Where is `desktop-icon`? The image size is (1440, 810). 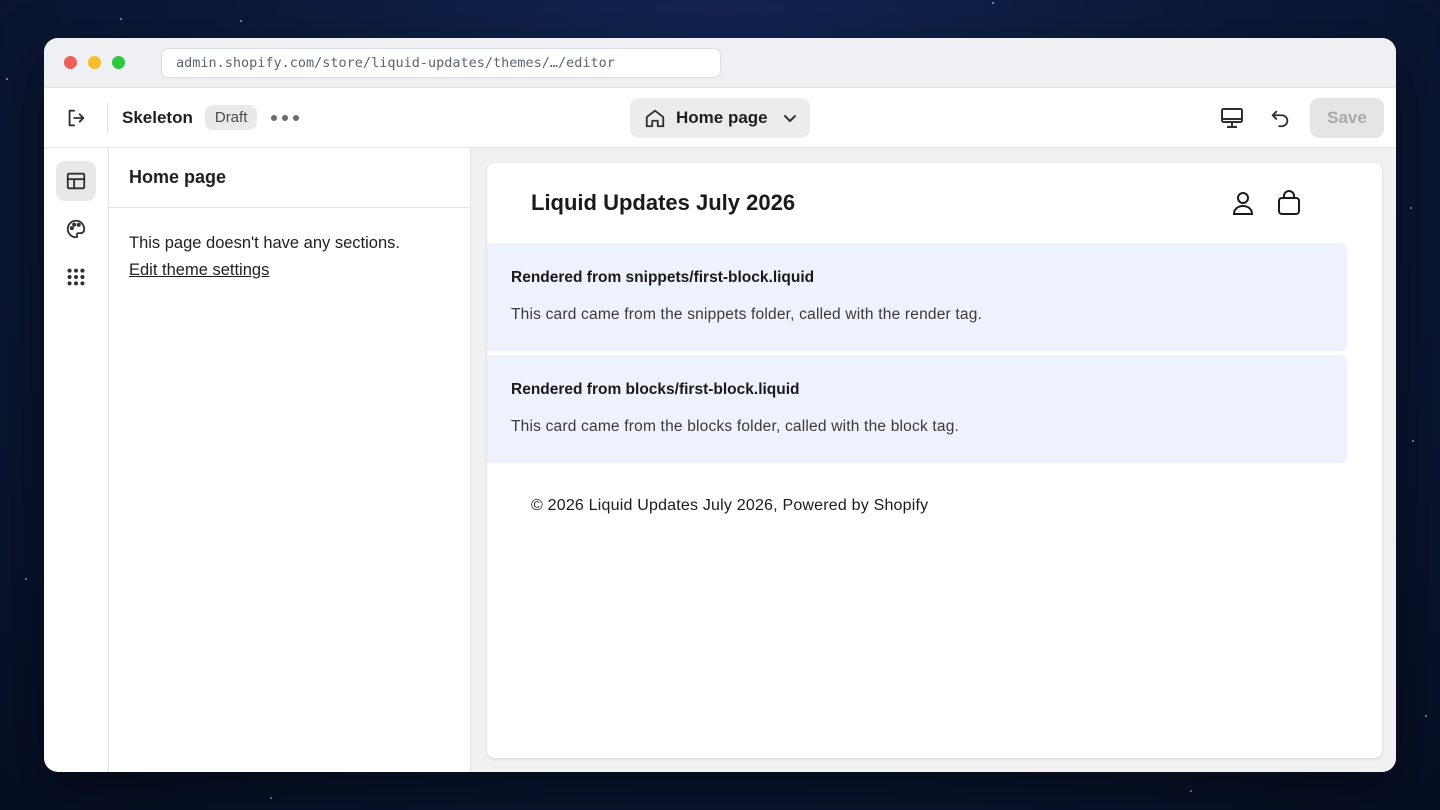
desktop-icon is located at coordinates (1232, 118).